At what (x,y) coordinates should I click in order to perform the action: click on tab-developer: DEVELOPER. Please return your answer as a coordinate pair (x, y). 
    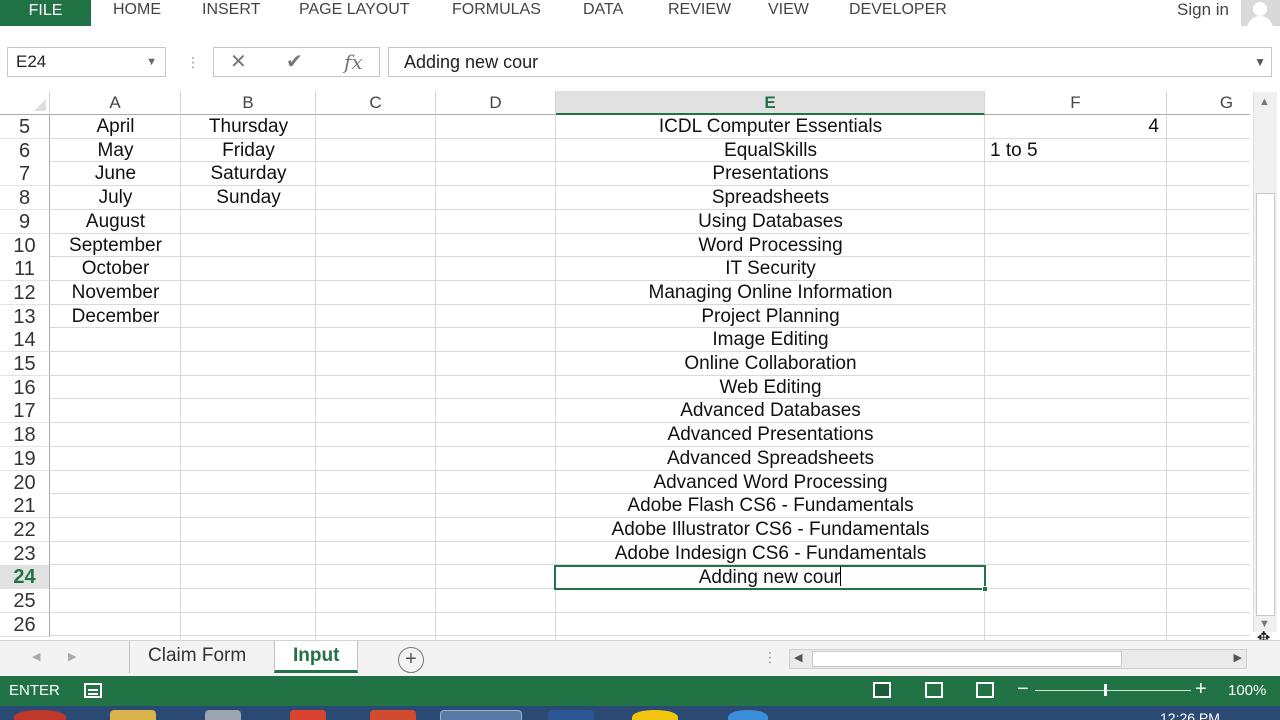
    Looking at the image, I should click on (898, 11).